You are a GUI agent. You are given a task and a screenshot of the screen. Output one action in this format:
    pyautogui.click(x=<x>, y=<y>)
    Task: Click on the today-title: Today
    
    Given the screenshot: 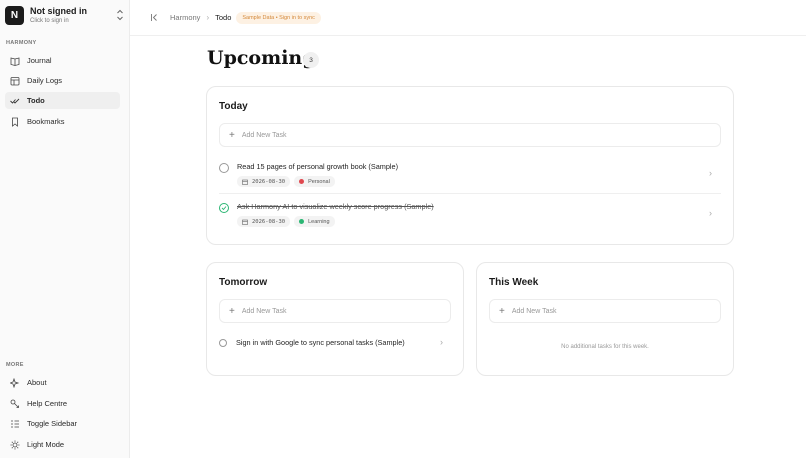 What is the action you would take?
    pyautogui.click(x=233, y=106)
    